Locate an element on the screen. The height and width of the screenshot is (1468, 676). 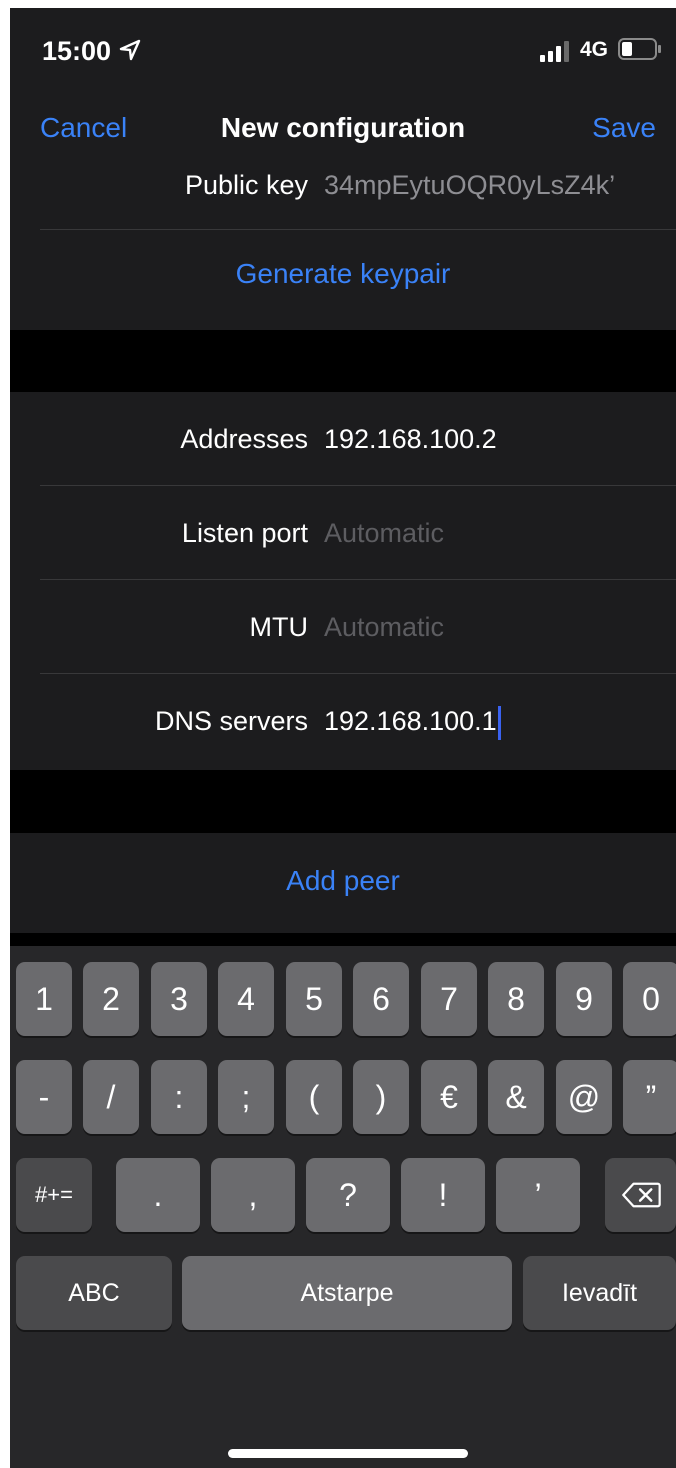
key-0: 0 is located at coordinates (649, 999).